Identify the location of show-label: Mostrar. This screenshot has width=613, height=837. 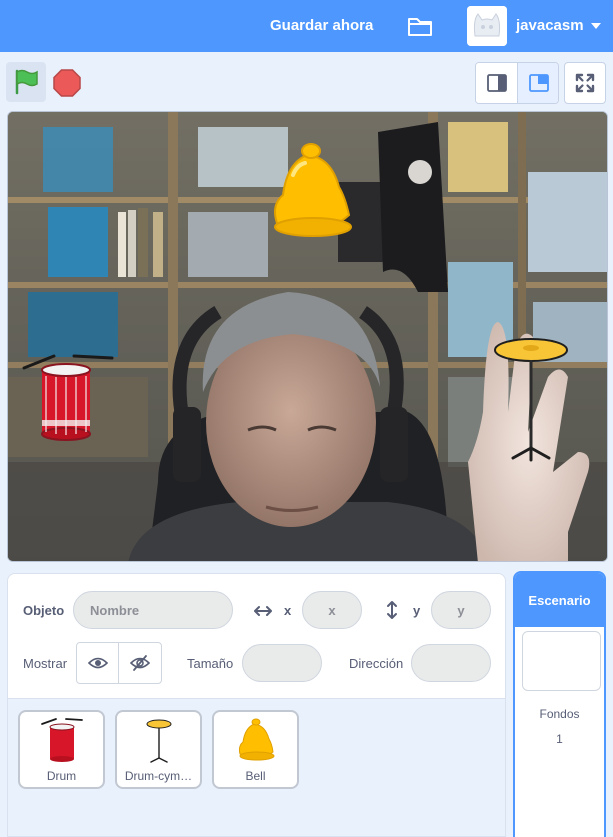
(45, 663).